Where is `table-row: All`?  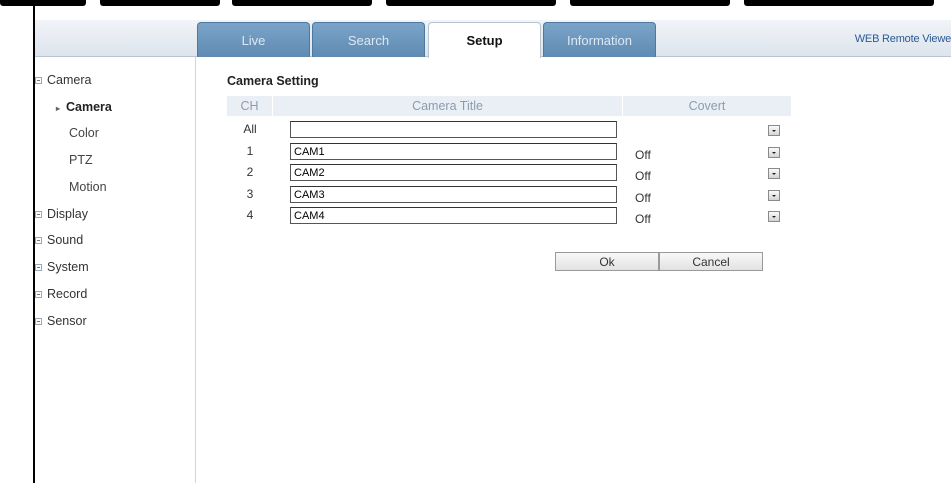 table-row: All is located at coordinates (509, 130).